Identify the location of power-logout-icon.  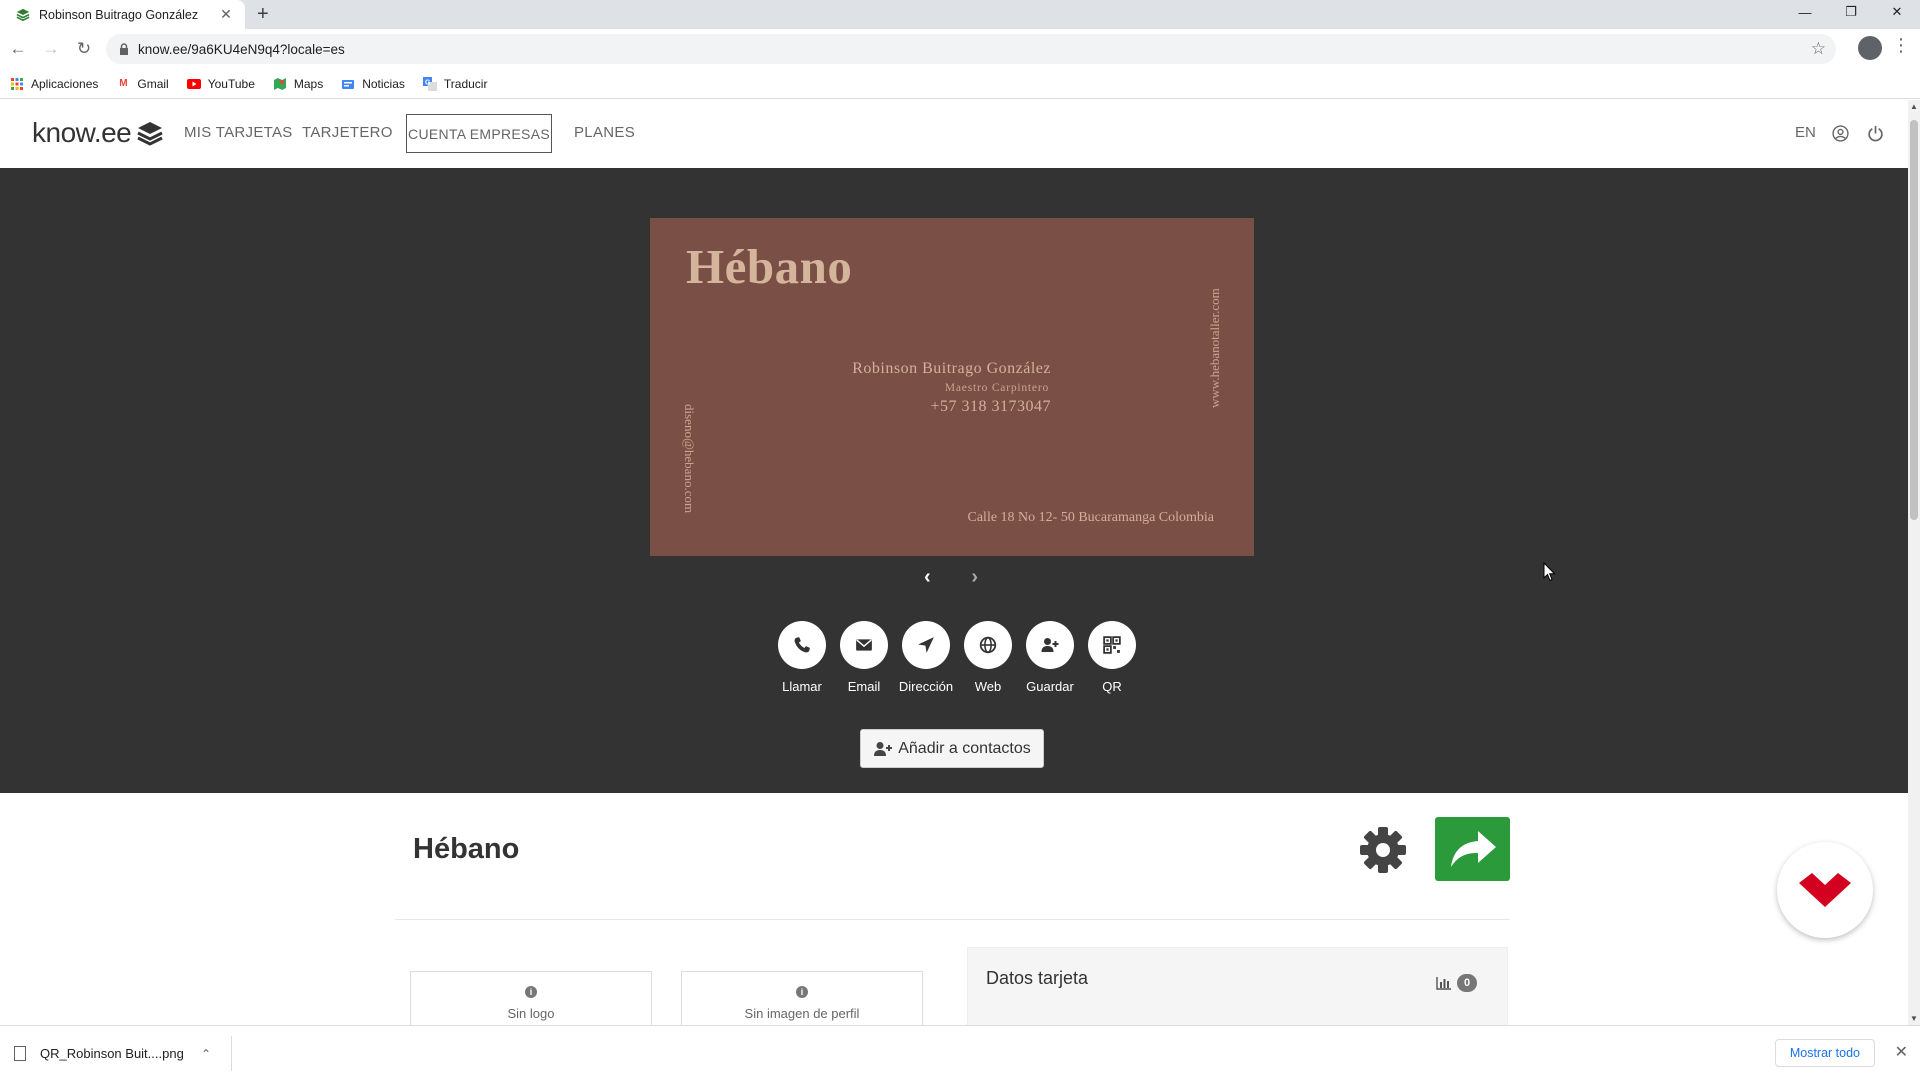
(1875, 133).